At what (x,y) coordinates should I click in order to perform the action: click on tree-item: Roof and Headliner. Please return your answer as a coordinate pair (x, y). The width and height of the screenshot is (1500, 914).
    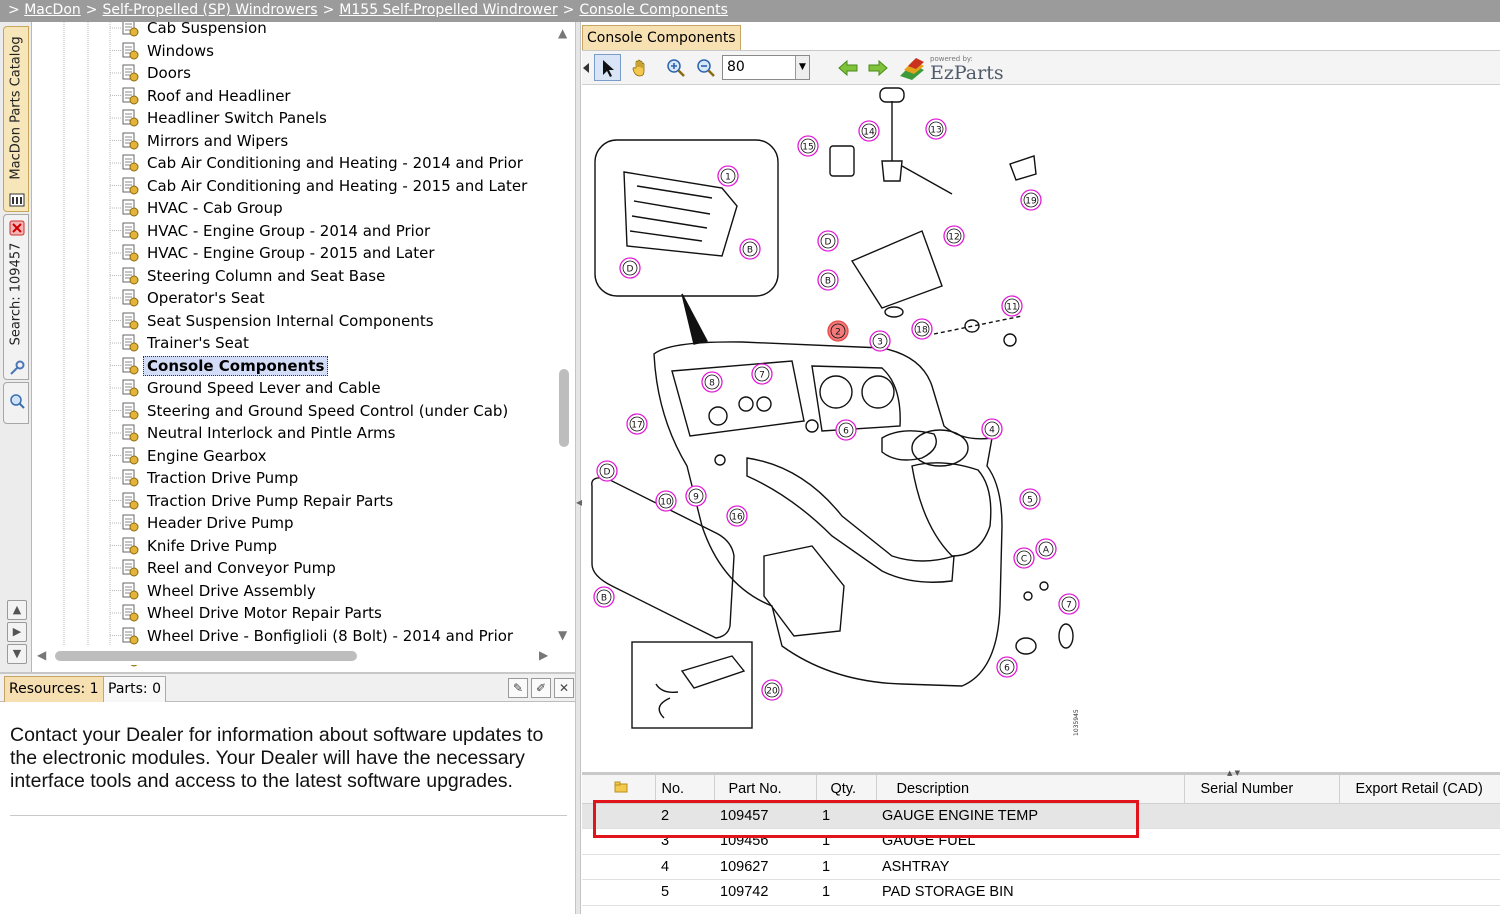
    Looking at the image, I should click on (206, 96).